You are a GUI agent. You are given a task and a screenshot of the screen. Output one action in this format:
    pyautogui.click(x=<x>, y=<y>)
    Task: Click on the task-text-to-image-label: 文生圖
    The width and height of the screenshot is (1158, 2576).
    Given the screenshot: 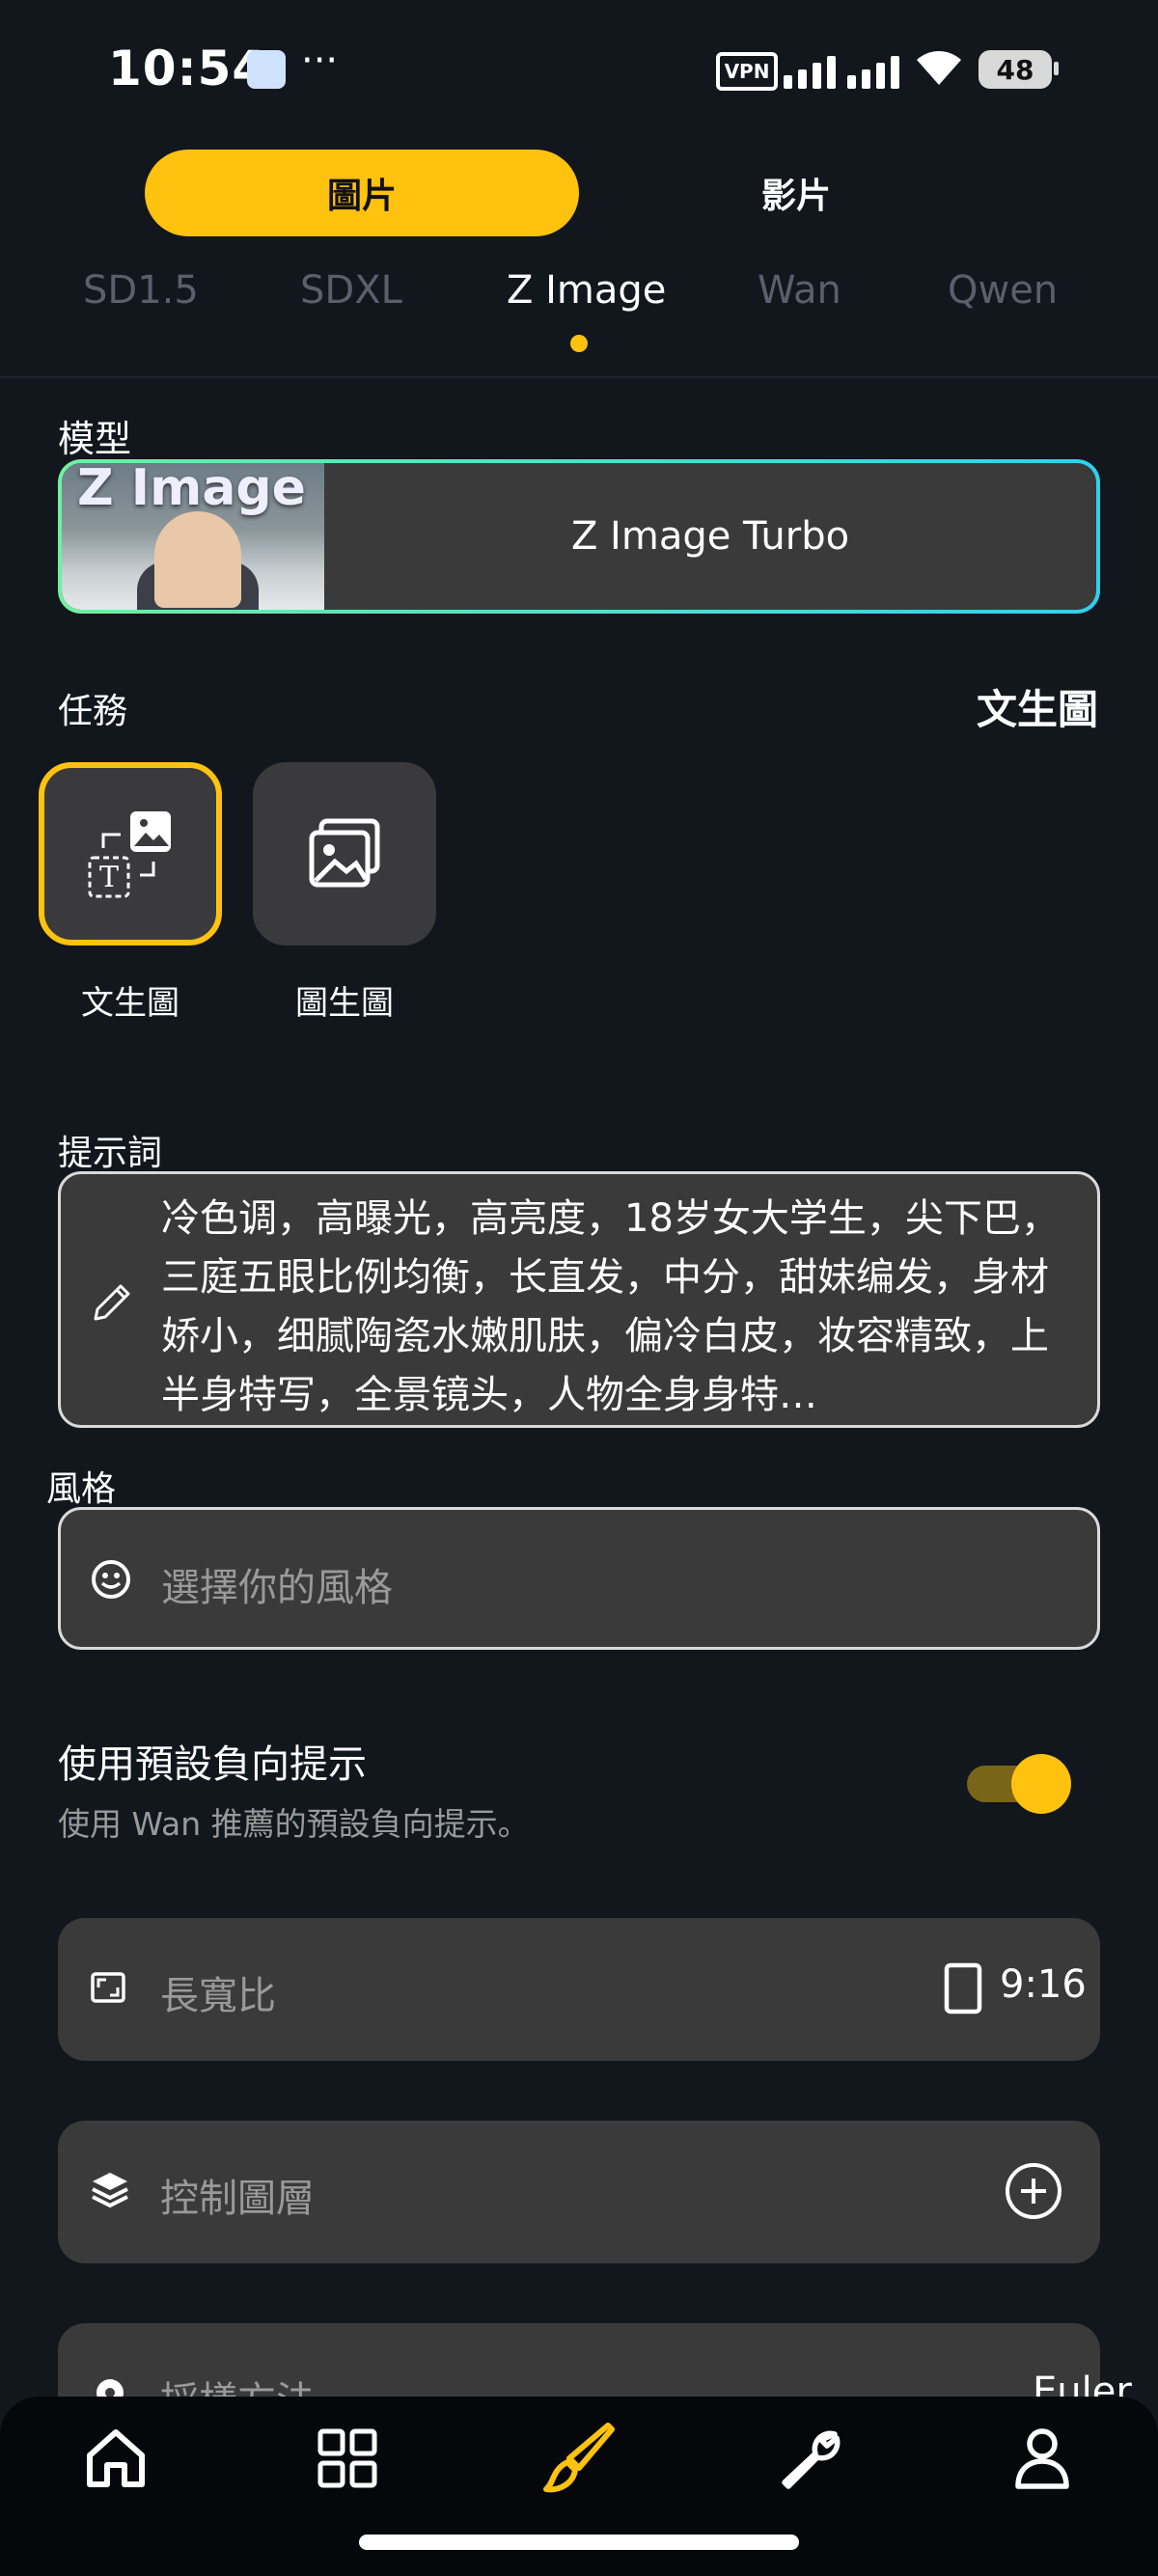 What is the action you would take?
    pyautogui.click(x=130, y=1004)
    